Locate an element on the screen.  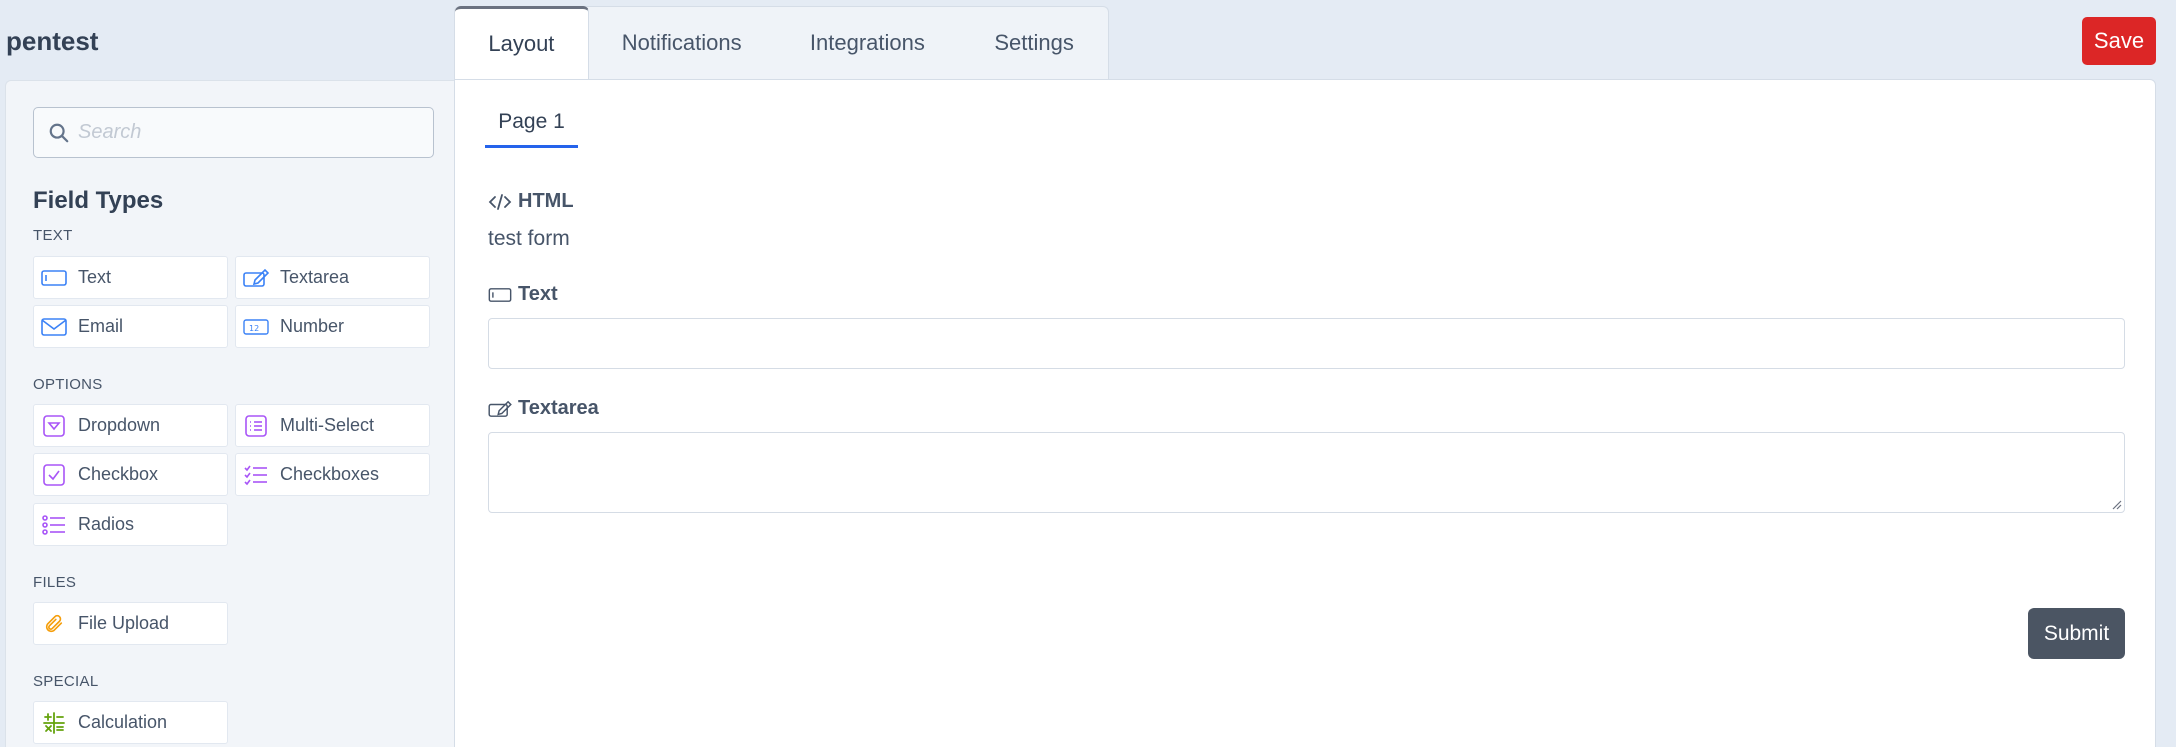
field-type-label: Textarea is located at coordinates (315, 277).